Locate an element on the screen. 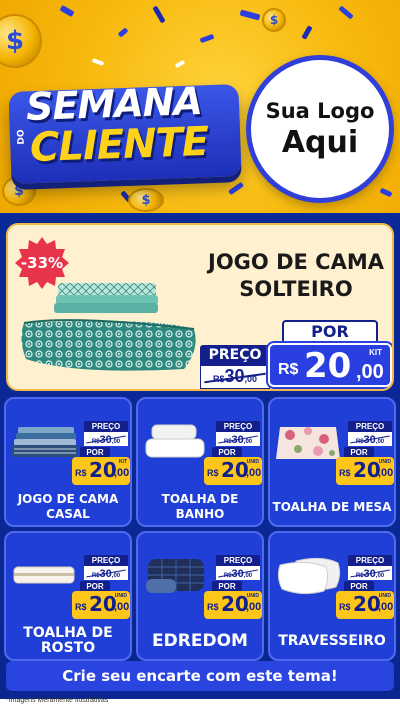 This screenshot has height=711, width=400. logo-placeholder: Sua Logo Aqui is located at coordinates (320, 129).